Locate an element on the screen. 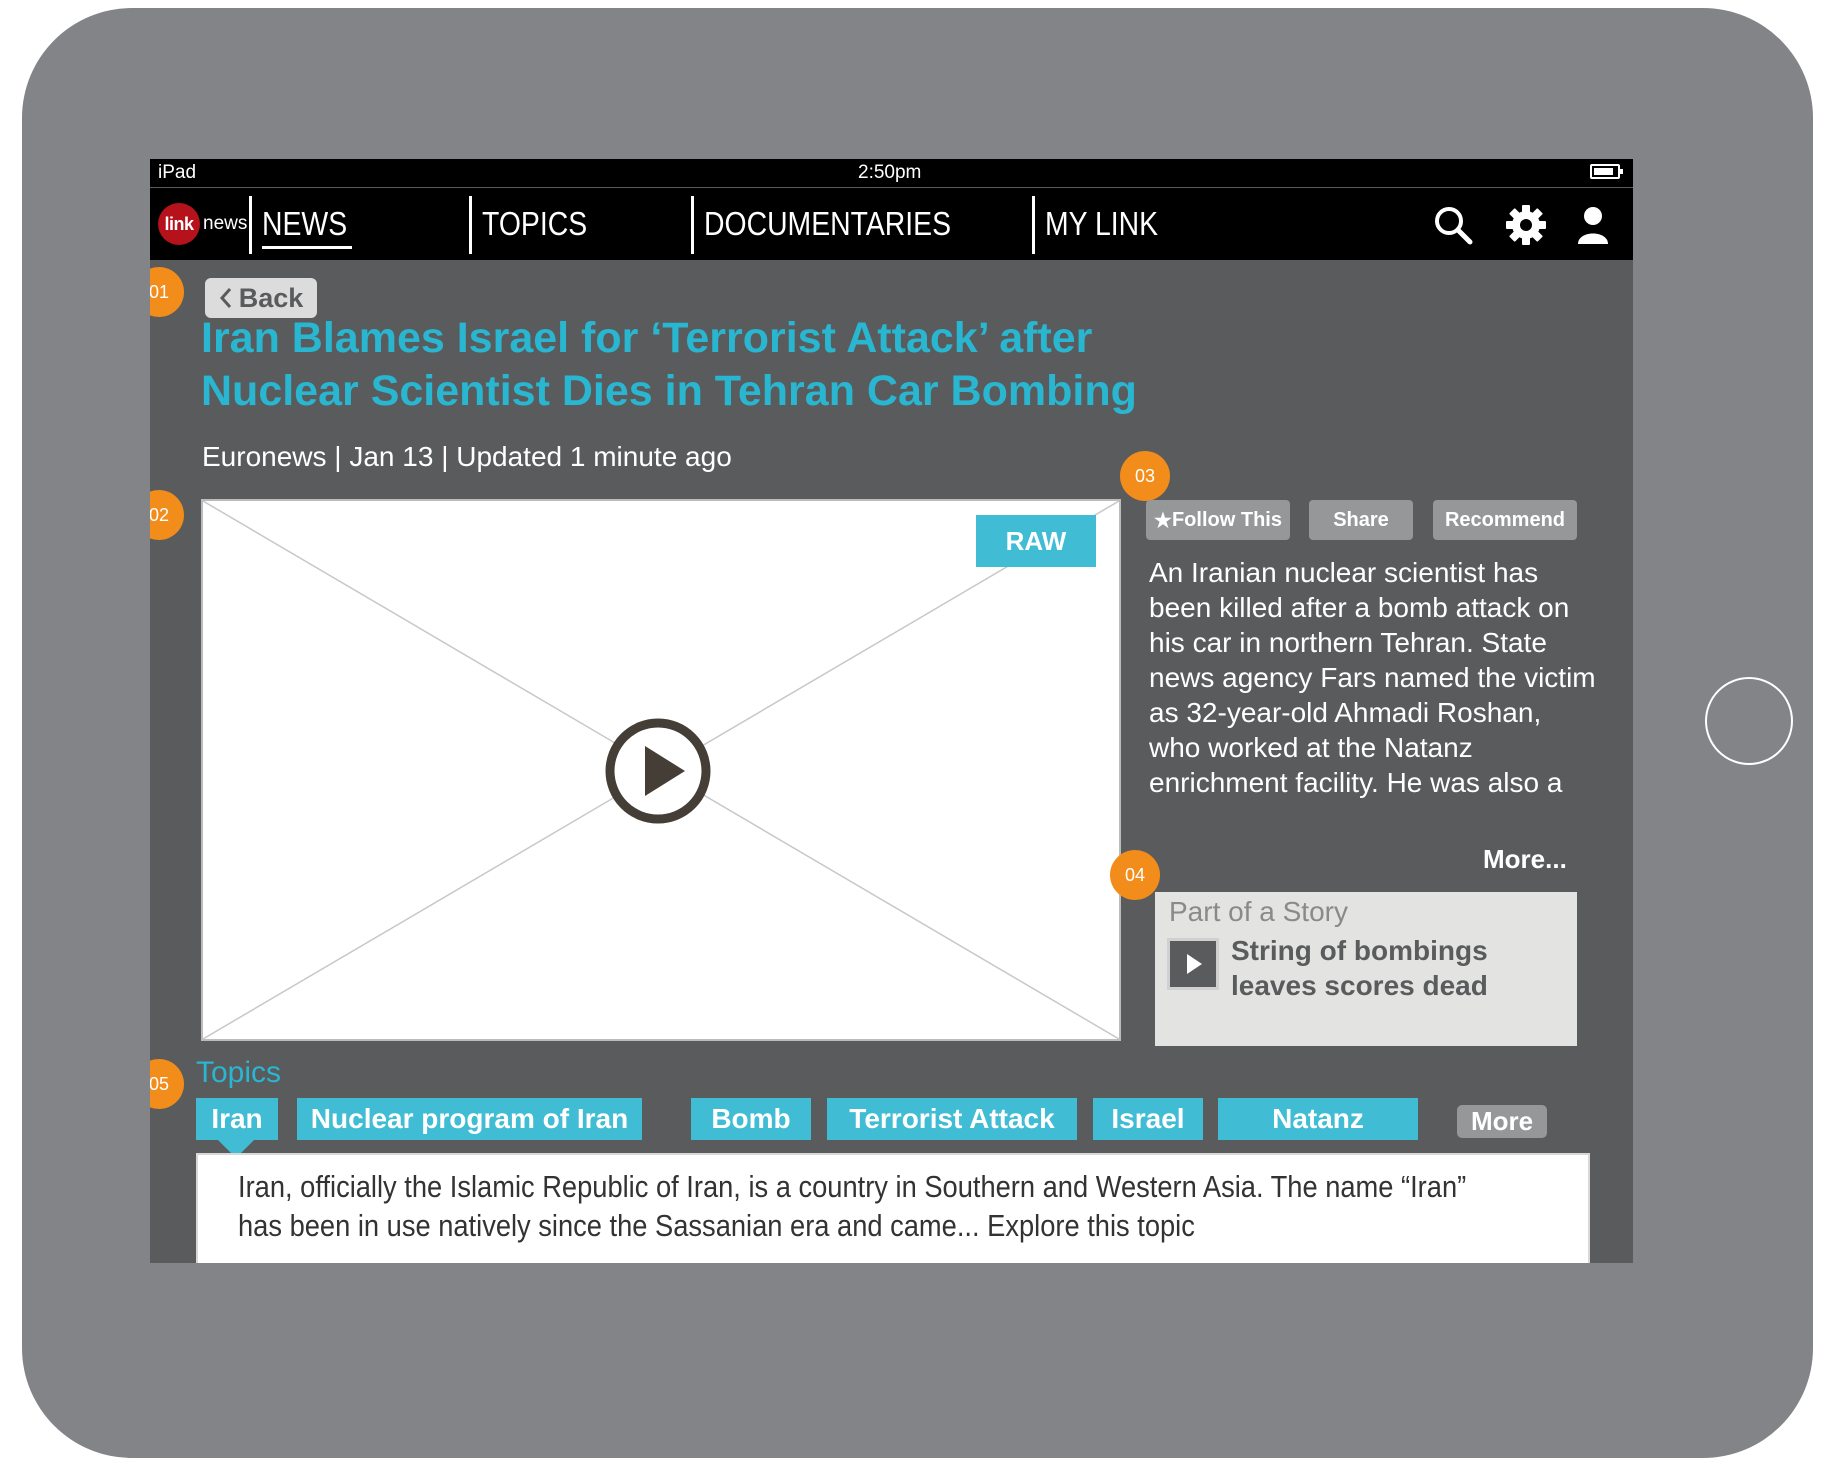  article-byline: Euronews | Jan 13 | Updated 1 minute ago is located at coordinates (467, 456).